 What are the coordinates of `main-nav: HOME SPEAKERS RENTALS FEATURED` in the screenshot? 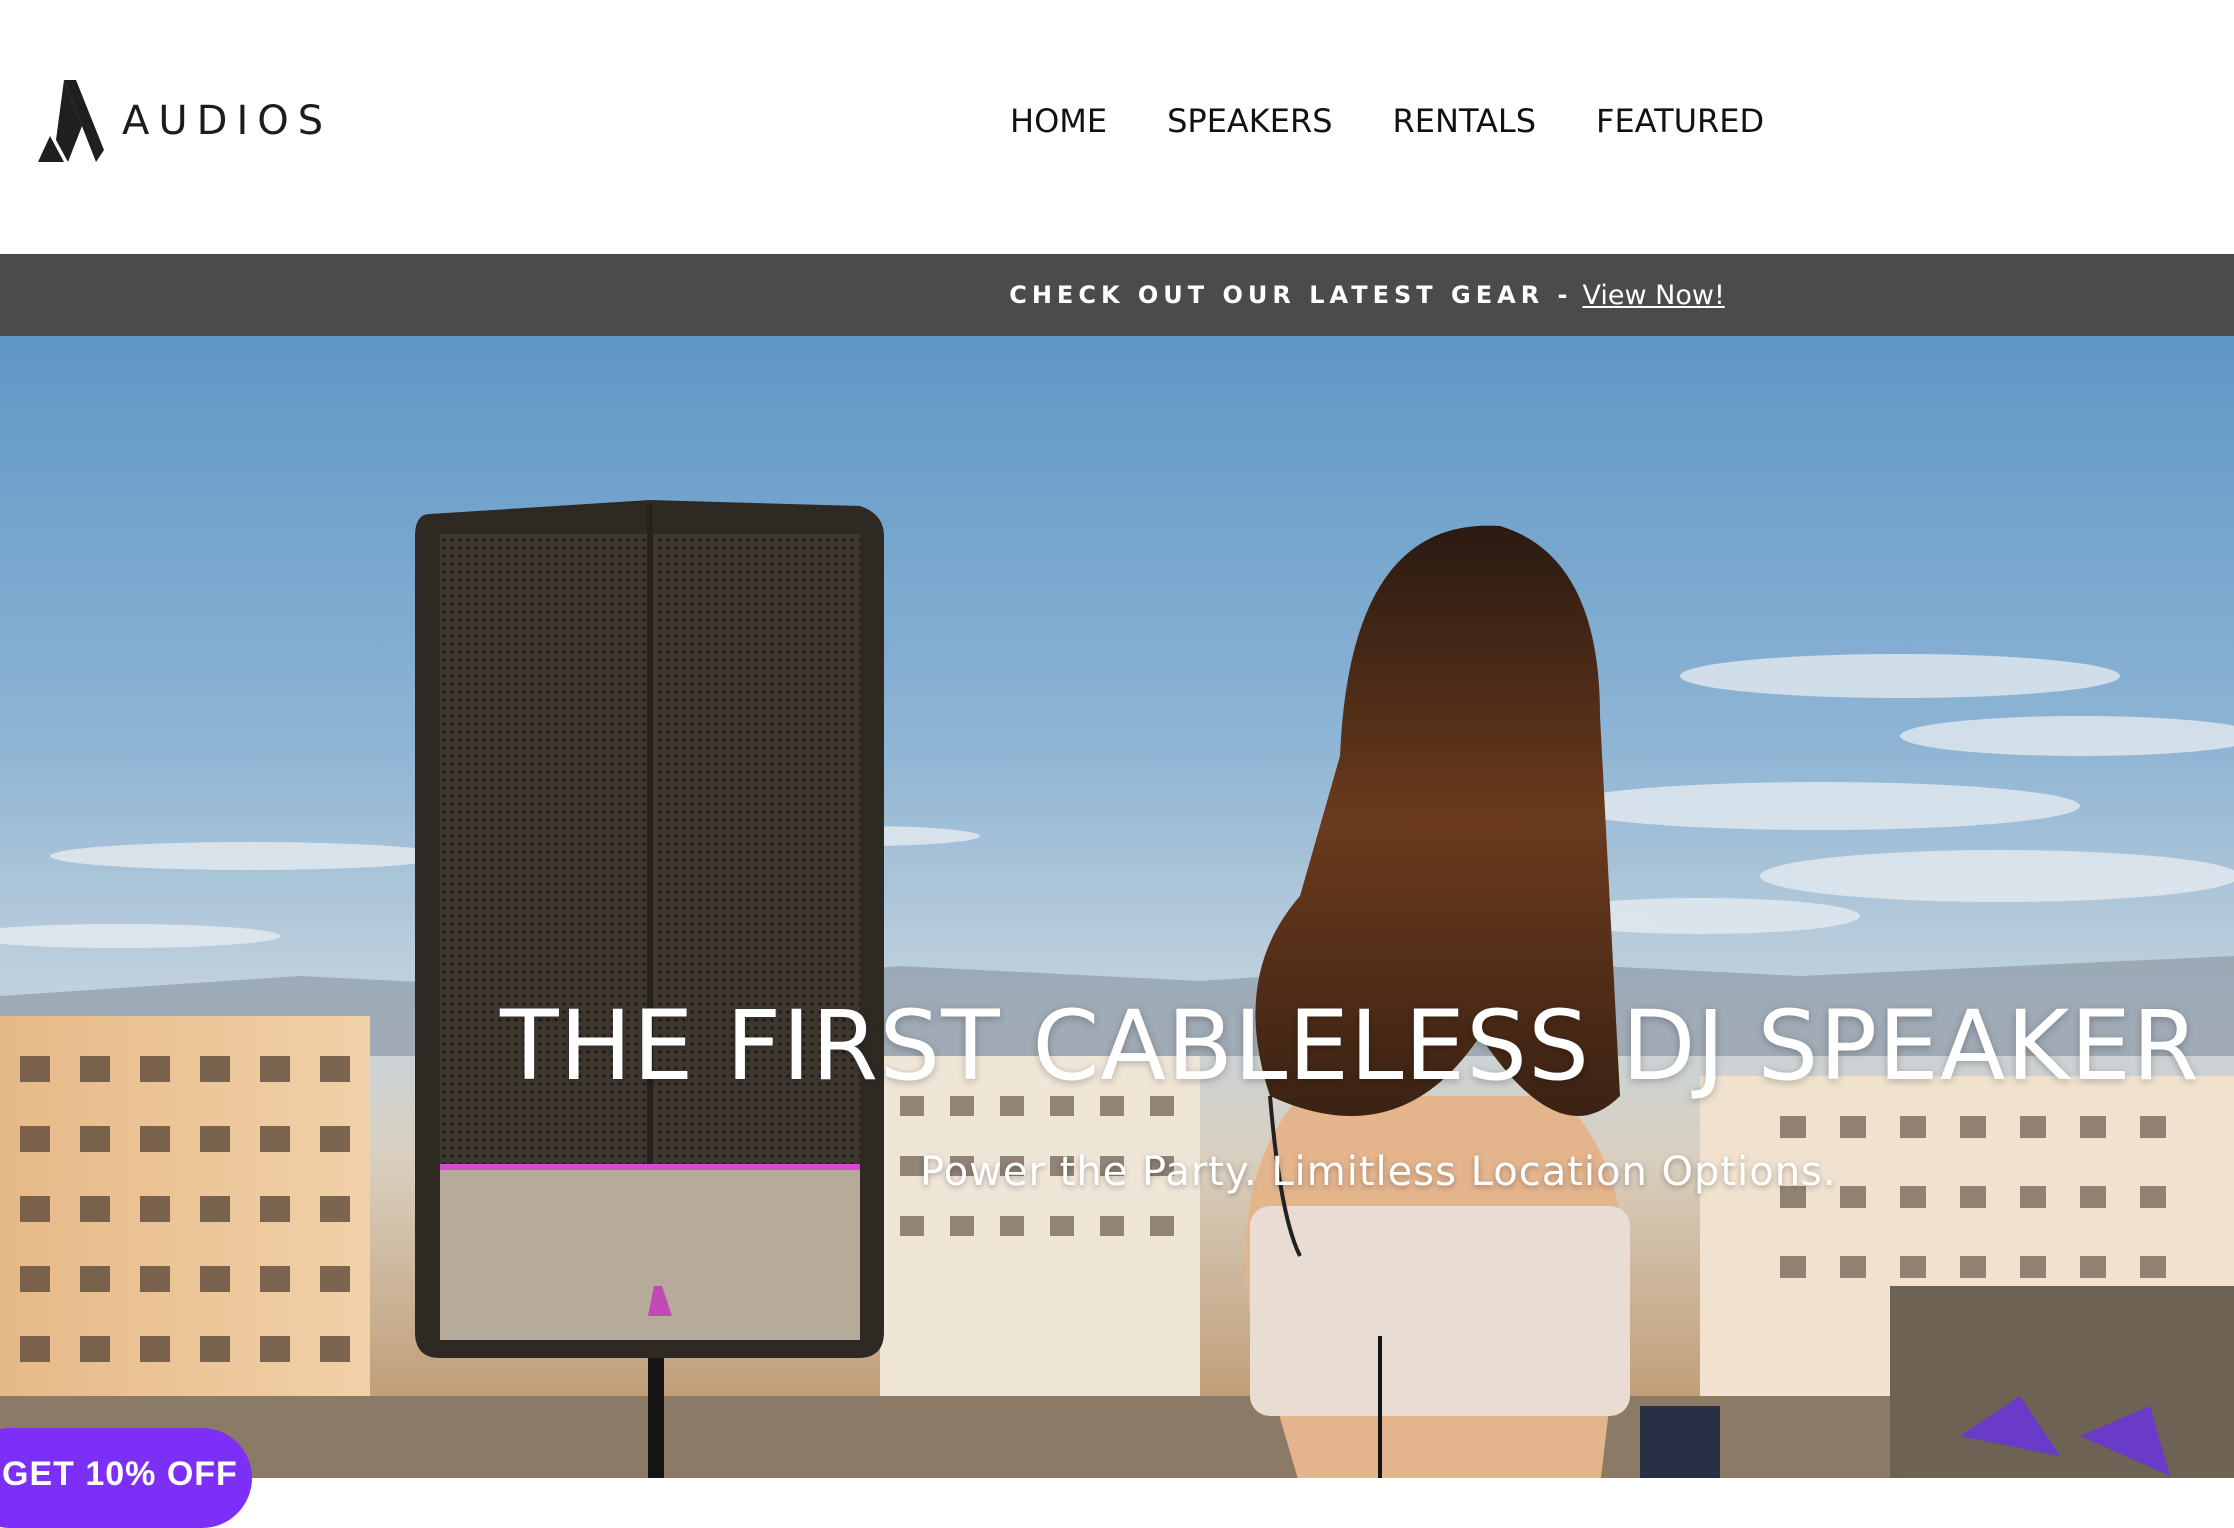 It's located at (1387, 121).